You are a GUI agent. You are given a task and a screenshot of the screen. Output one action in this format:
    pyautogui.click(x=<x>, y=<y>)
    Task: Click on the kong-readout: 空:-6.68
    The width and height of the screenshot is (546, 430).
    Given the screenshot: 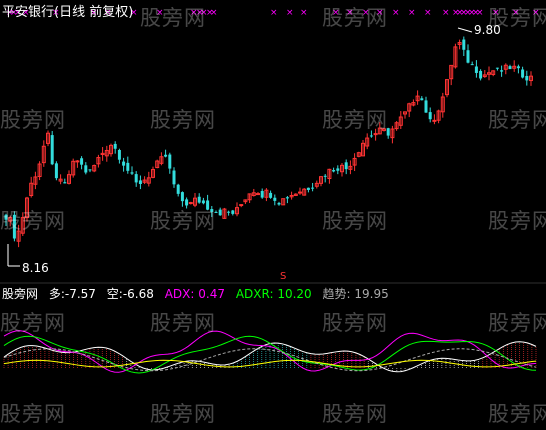 What is the action you would take?
    pyautogui.click(x=130, y=294)
    